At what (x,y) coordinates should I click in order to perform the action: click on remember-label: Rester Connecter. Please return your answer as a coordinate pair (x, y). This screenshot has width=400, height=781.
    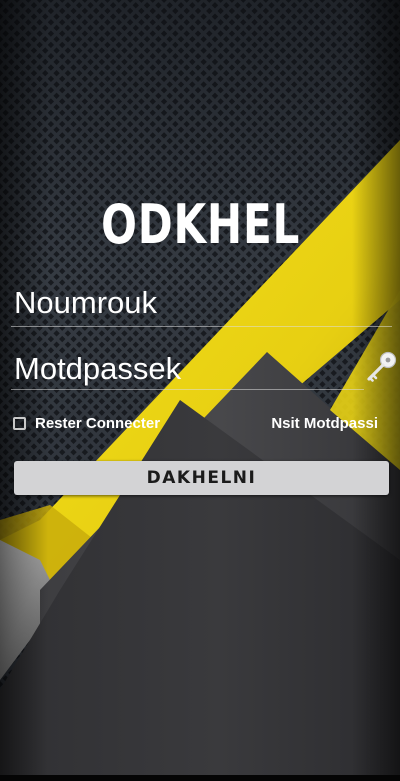
    Looking at the image, I should click on (98, 423).